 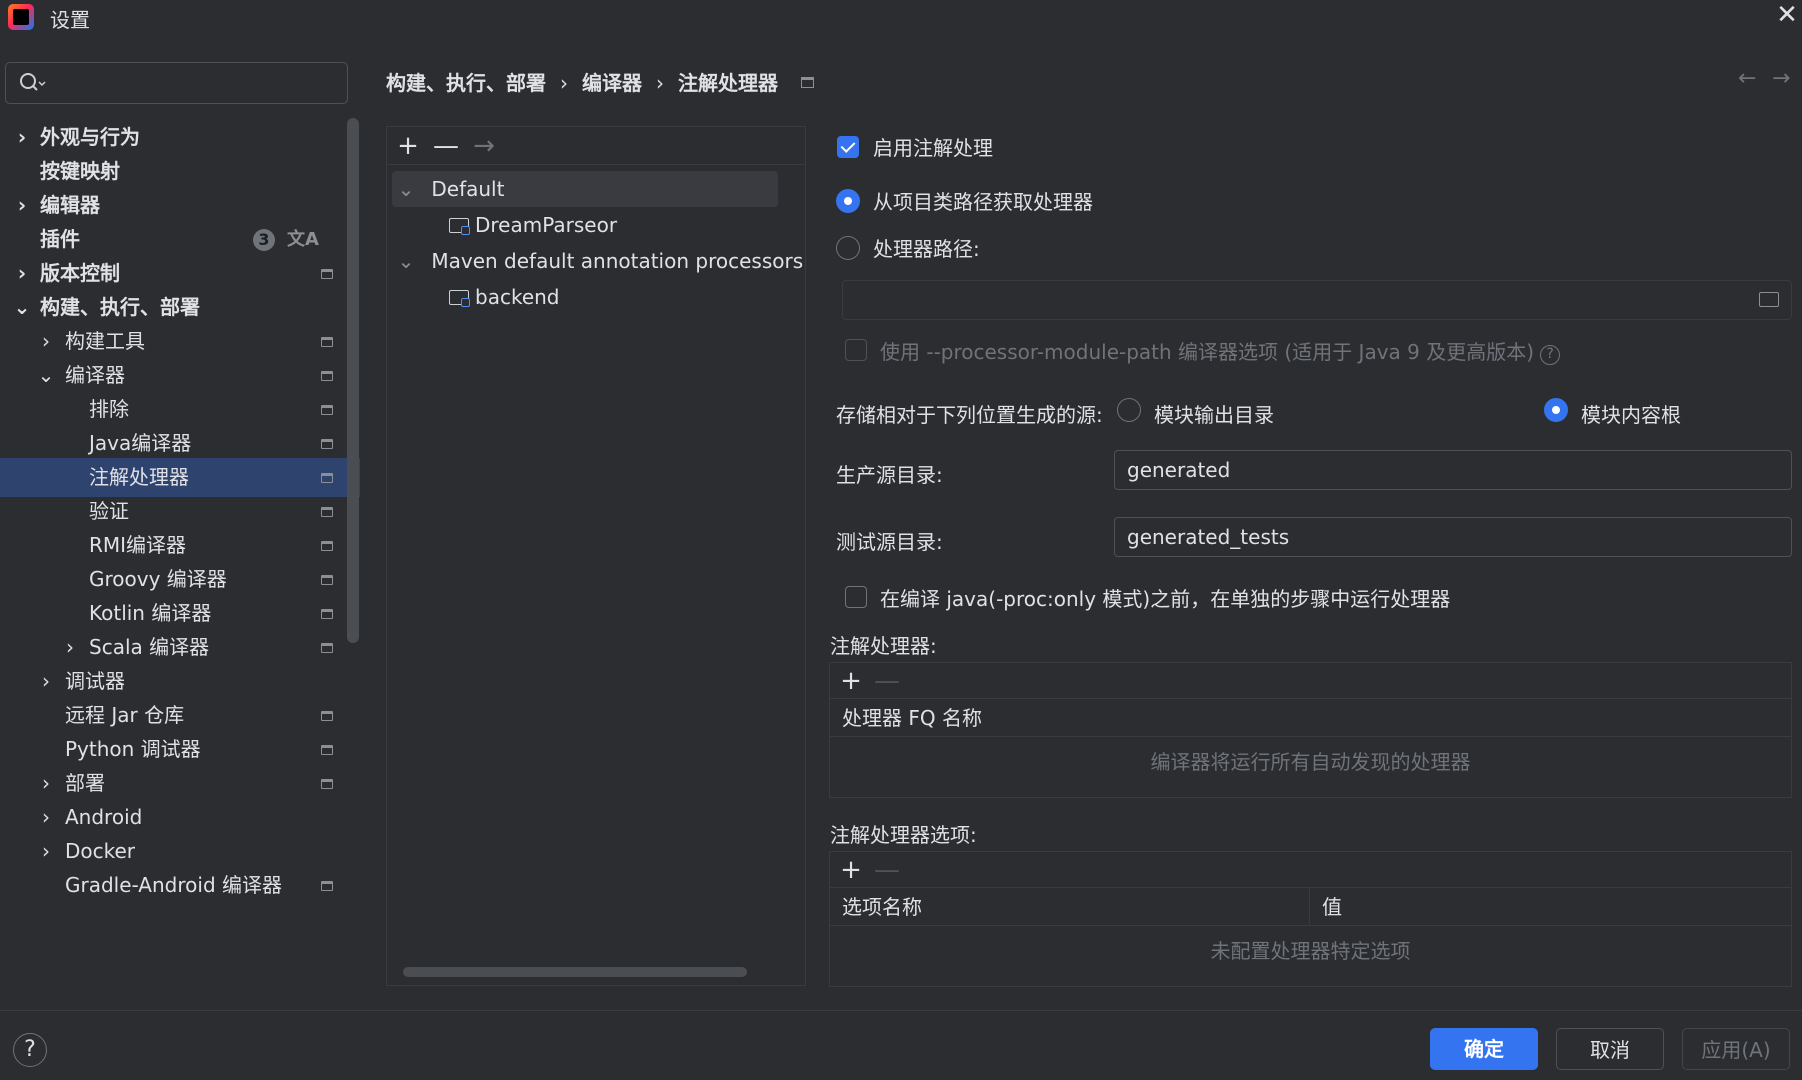 I want to click on apply-button: 应用(A), so click(x=1736, y=1049).